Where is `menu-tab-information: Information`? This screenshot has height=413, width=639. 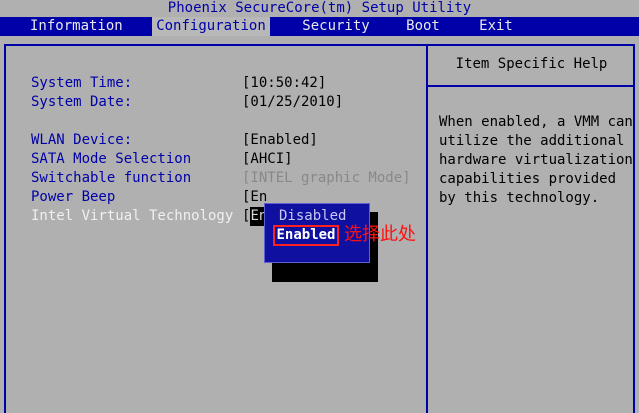 menu-tab-information: Information is located at coordinates (76, 26).